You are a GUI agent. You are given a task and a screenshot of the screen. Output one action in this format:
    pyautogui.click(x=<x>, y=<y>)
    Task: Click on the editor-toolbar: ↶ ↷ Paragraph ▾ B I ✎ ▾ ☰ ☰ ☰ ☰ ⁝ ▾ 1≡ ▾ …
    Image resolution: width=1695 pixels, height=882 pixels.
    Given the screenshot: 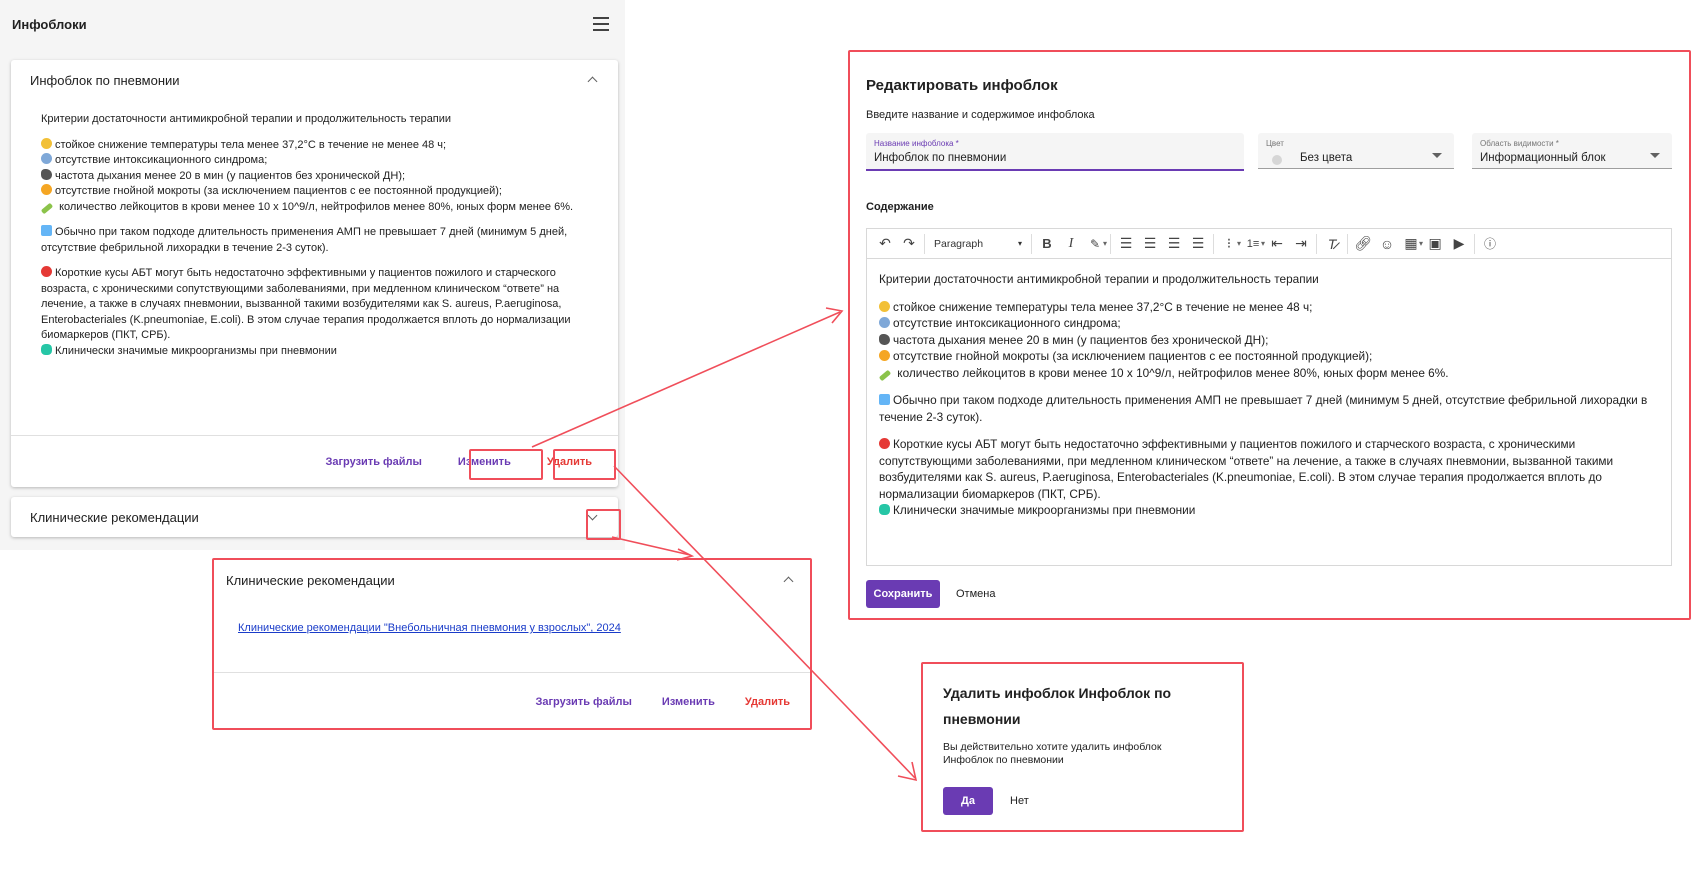 What is the action you would take?
    pyautogui.click(x=1269, y=244)
    